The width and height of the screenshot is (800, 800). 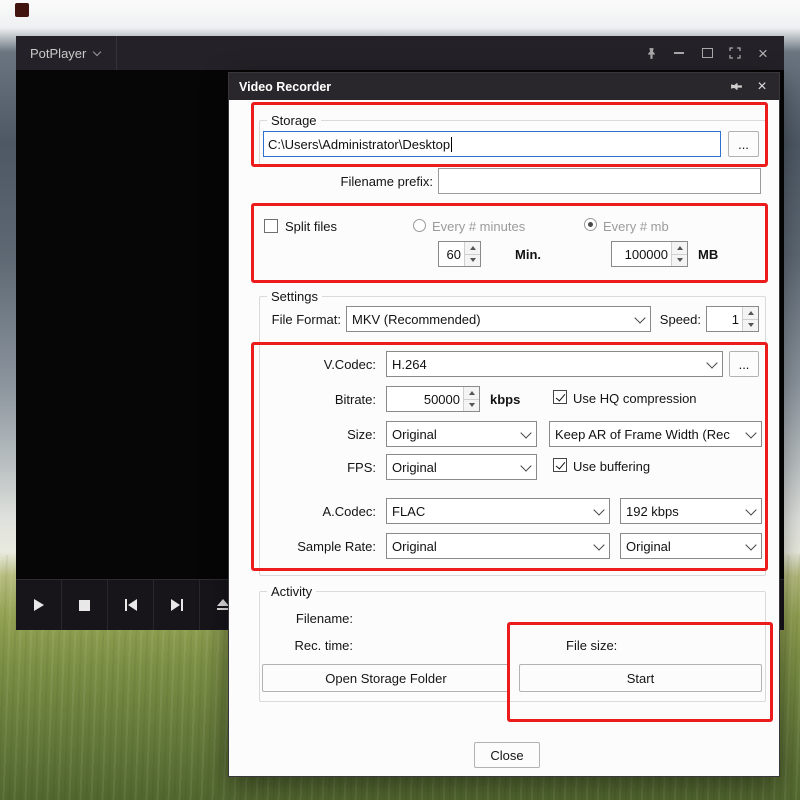 What do you see at coordinates (419, 225) in the screenshot?
I see `every-minutes-radio` at bounding box center [419, 225].